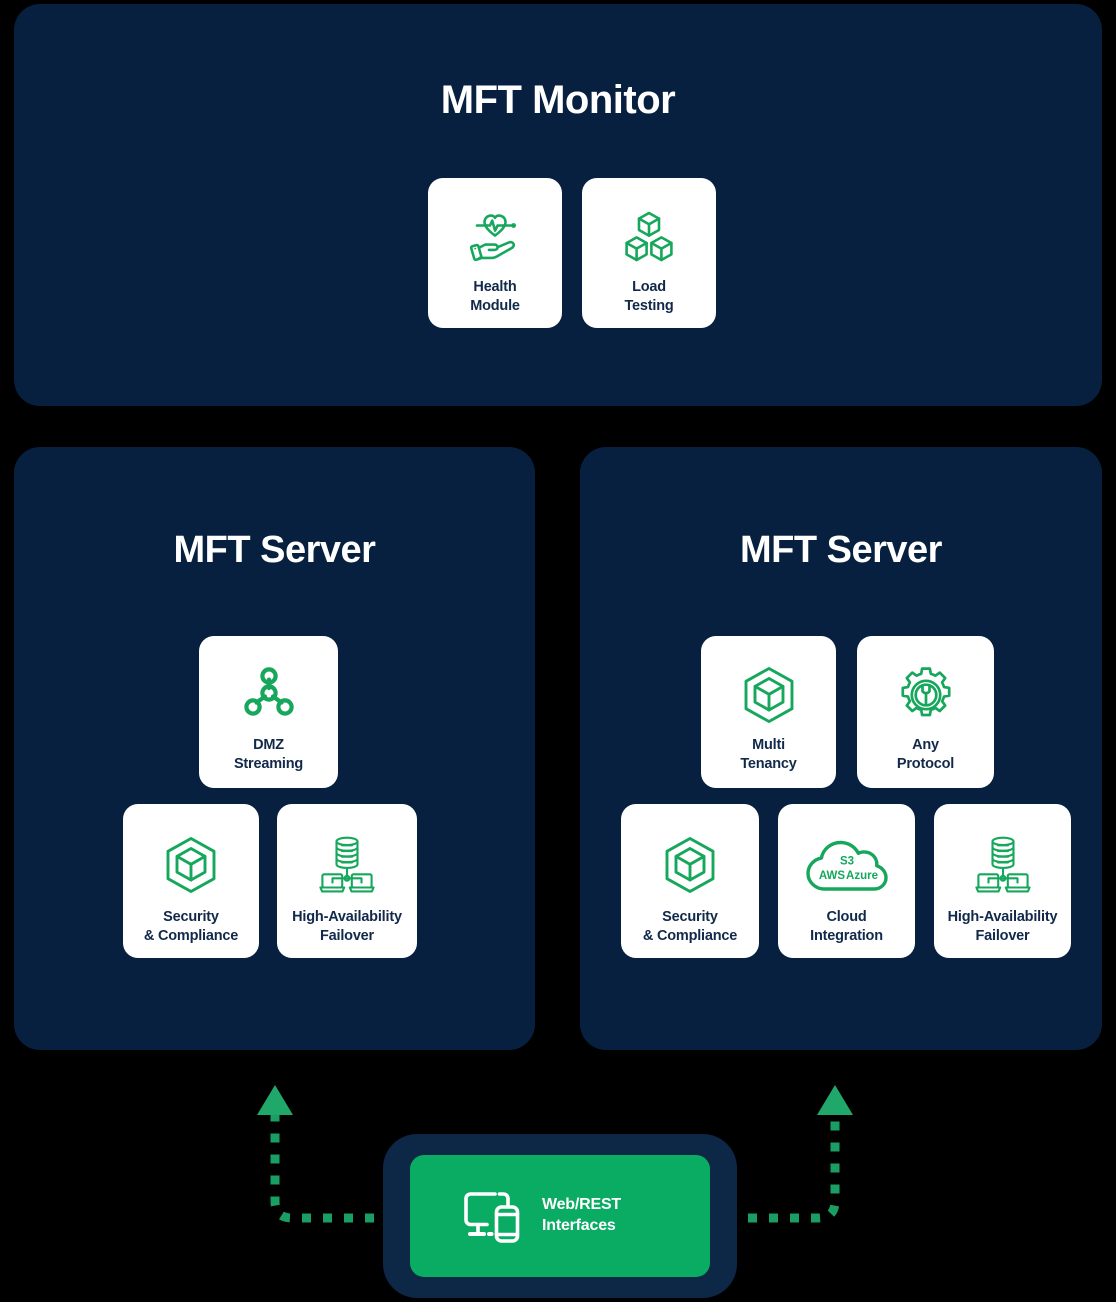 The height and width of the screenshot is (1302, 1116). Describe the element at coordinates (582, 1215) in the screenshot. I see `webrest-label: Web/REST Interfaces` at that location.